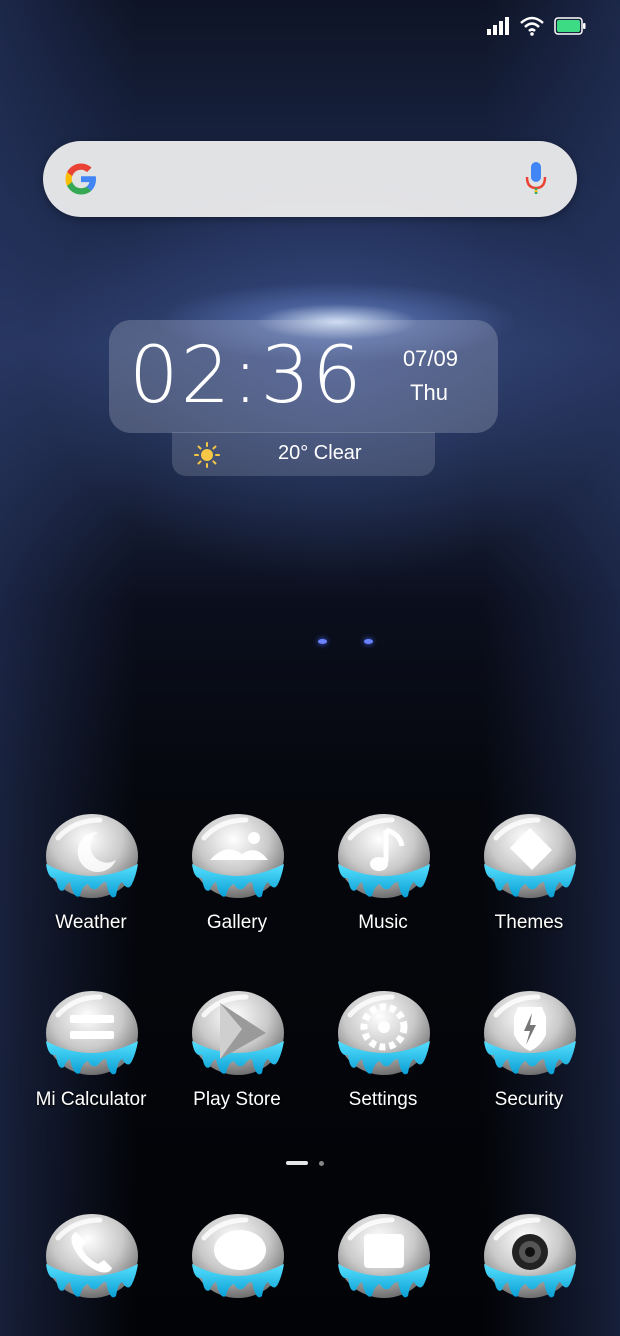 The image size is (620, 1336). Describe the element at coordinates (498, 26) in the screenshot. I see `signal-icon` at that location.